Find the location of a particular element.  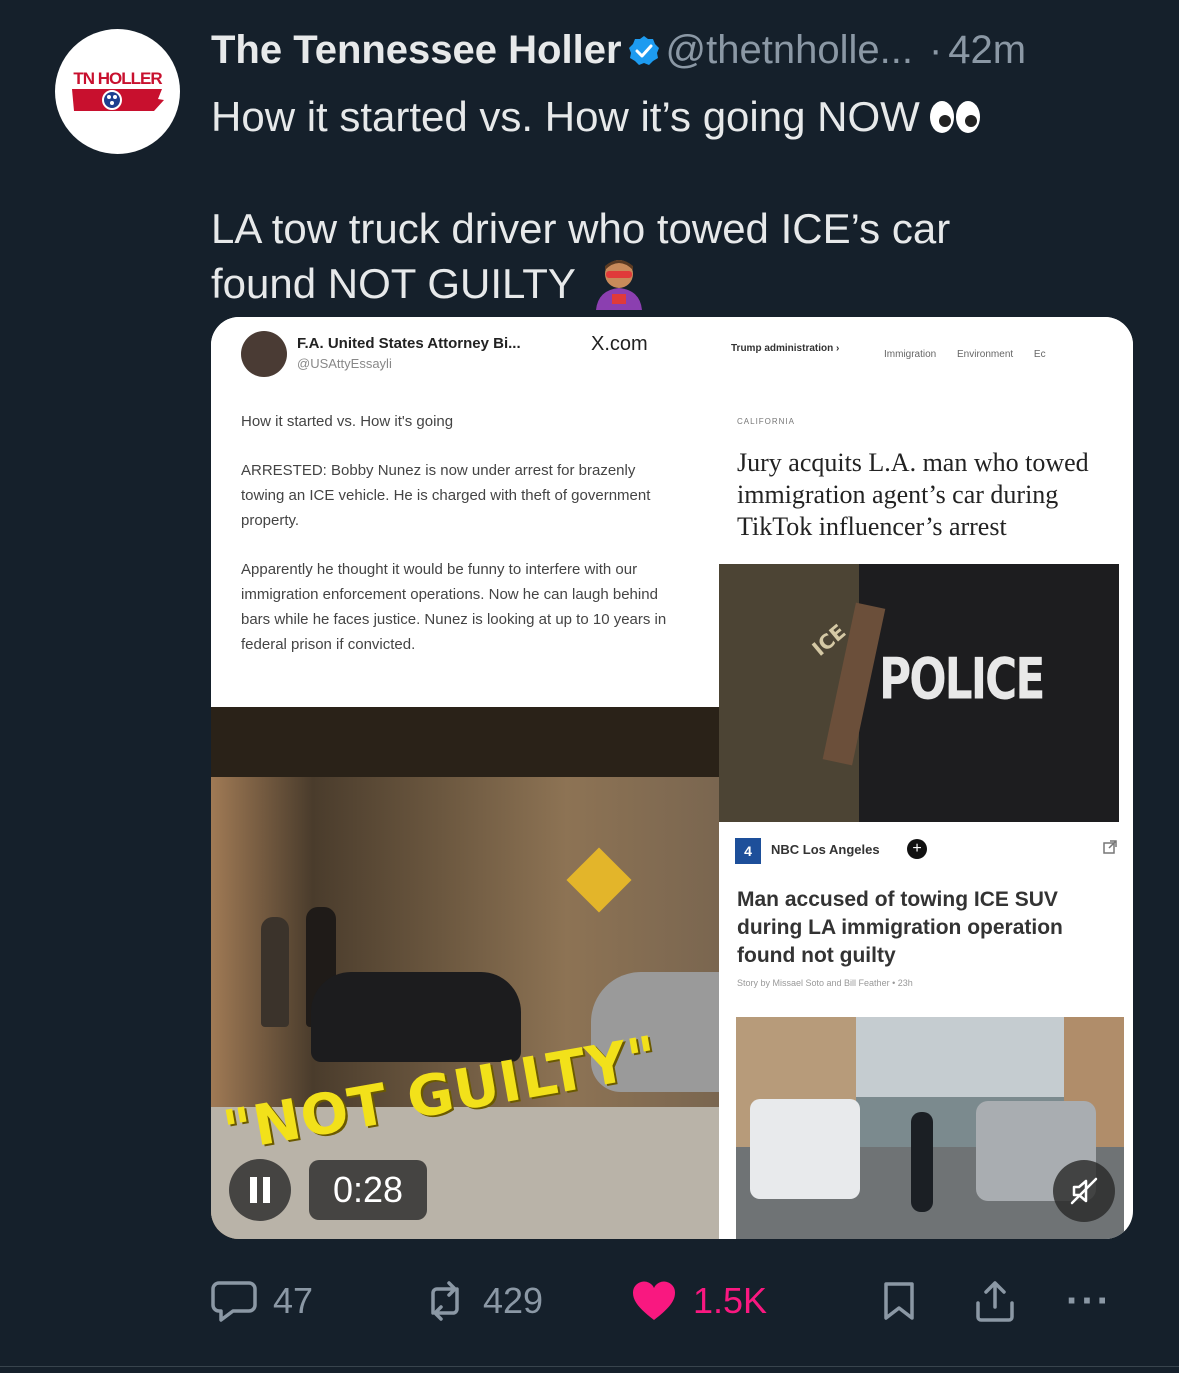

more-icon: ··· is located at coordinates (1089, 1300).